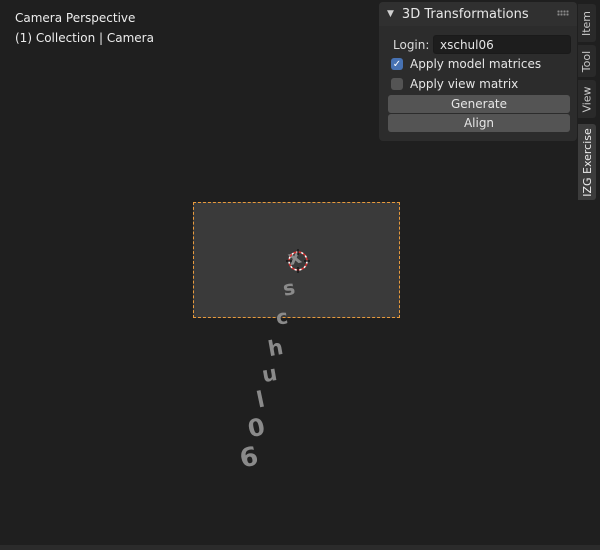 The image size is (600, 550). I want to click on tab-view: View, so click(587, 99).